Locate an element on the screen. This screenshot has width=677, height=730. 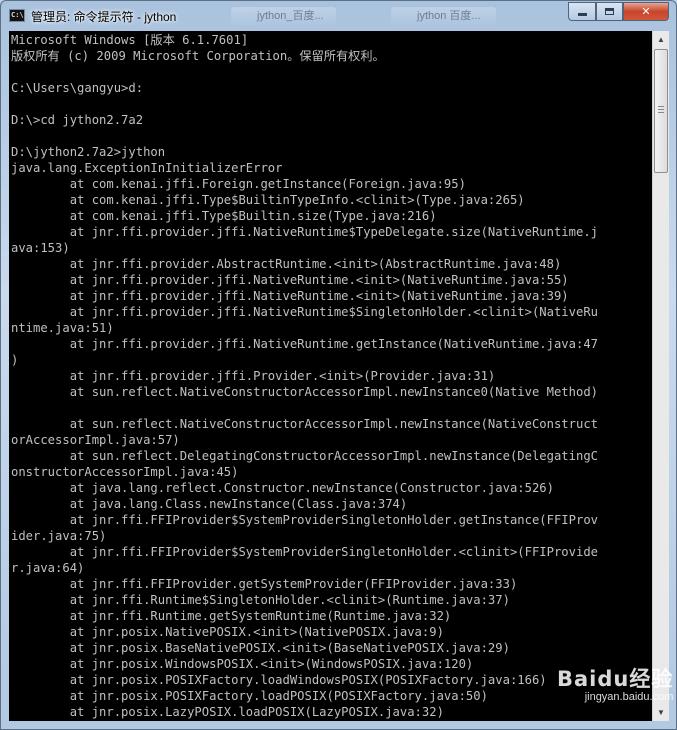
maximize-button is located at coordinates (609, 11).